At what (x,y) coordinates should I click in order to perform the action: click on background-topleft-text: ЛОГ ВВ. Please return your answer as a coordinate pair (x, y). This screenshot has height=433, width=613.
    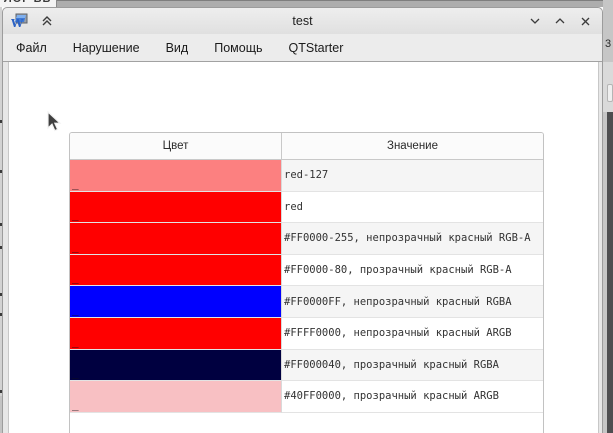
    Looking at the image, I should click on (27, 2).